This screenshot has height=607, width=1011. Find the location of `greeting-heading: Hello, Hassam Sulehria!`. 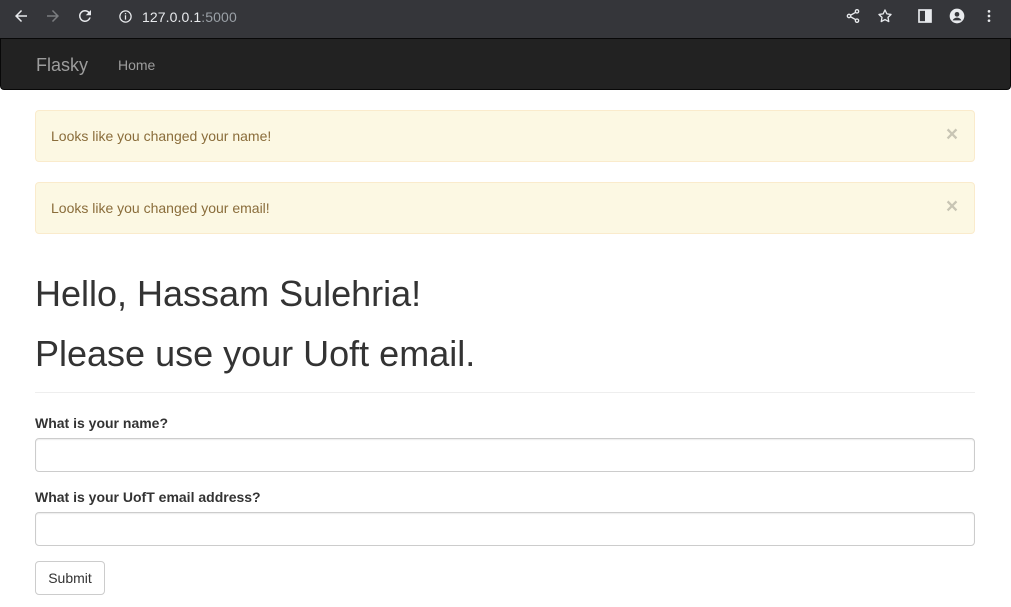

greeting-heading: Hello, Hassam Sulehria! is located at coordinates (228, 293).